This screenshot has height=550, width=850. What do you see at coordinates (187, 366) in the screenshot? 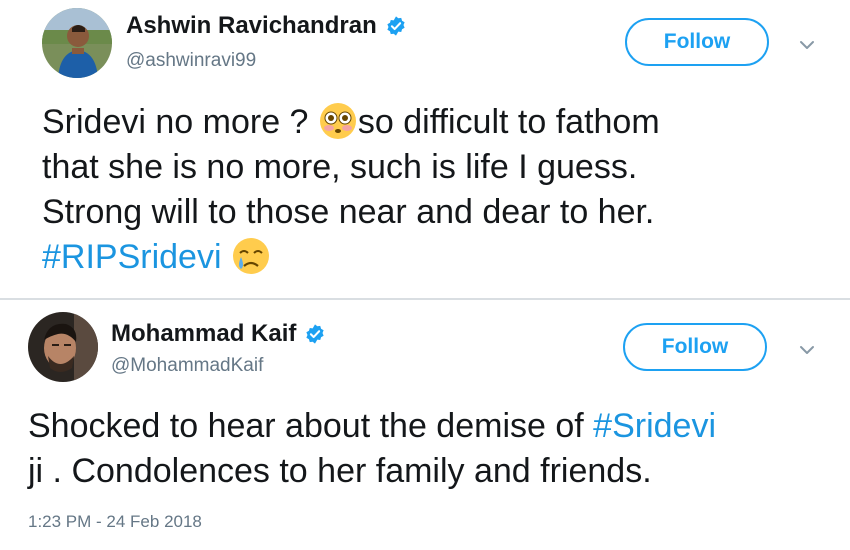
I see `author-handle: @MohammadKaif` at bounding box center [187, 366].